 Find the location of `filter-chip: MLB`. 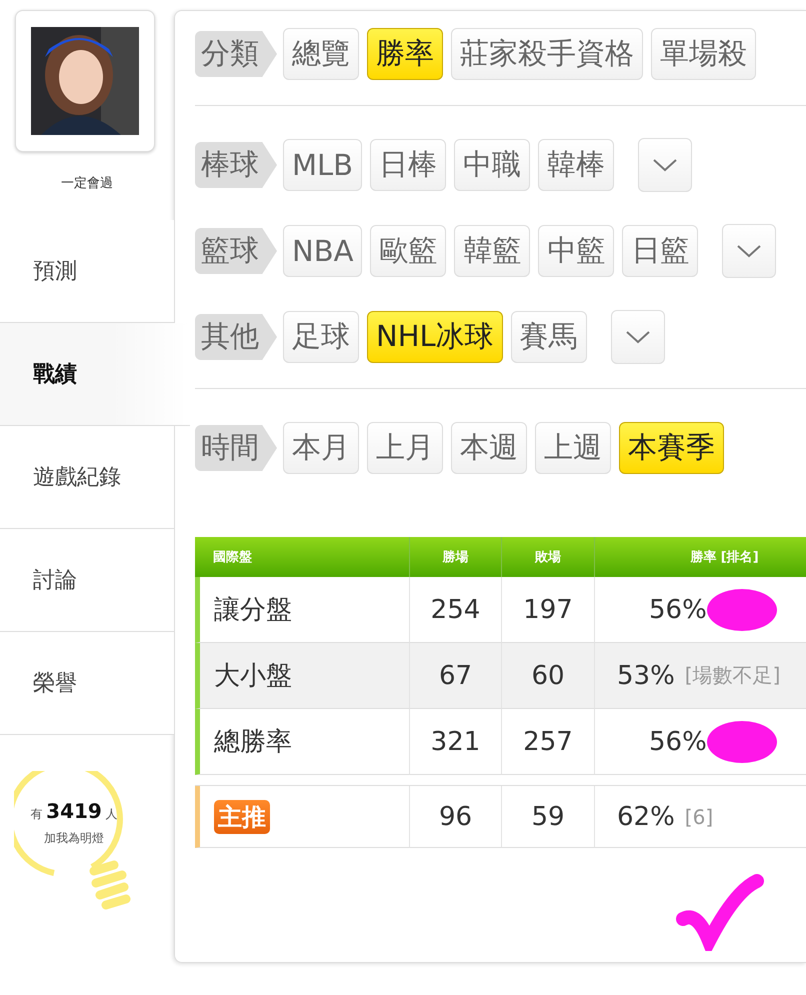

filter-chip: MLB is located at coordinates (322, 165).